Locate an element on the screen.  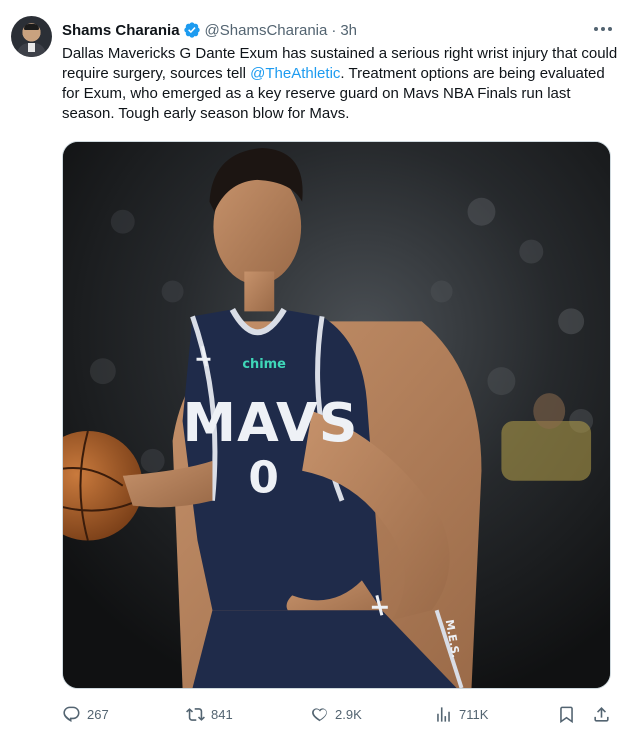
avatar is located at coordinates (31, 36).